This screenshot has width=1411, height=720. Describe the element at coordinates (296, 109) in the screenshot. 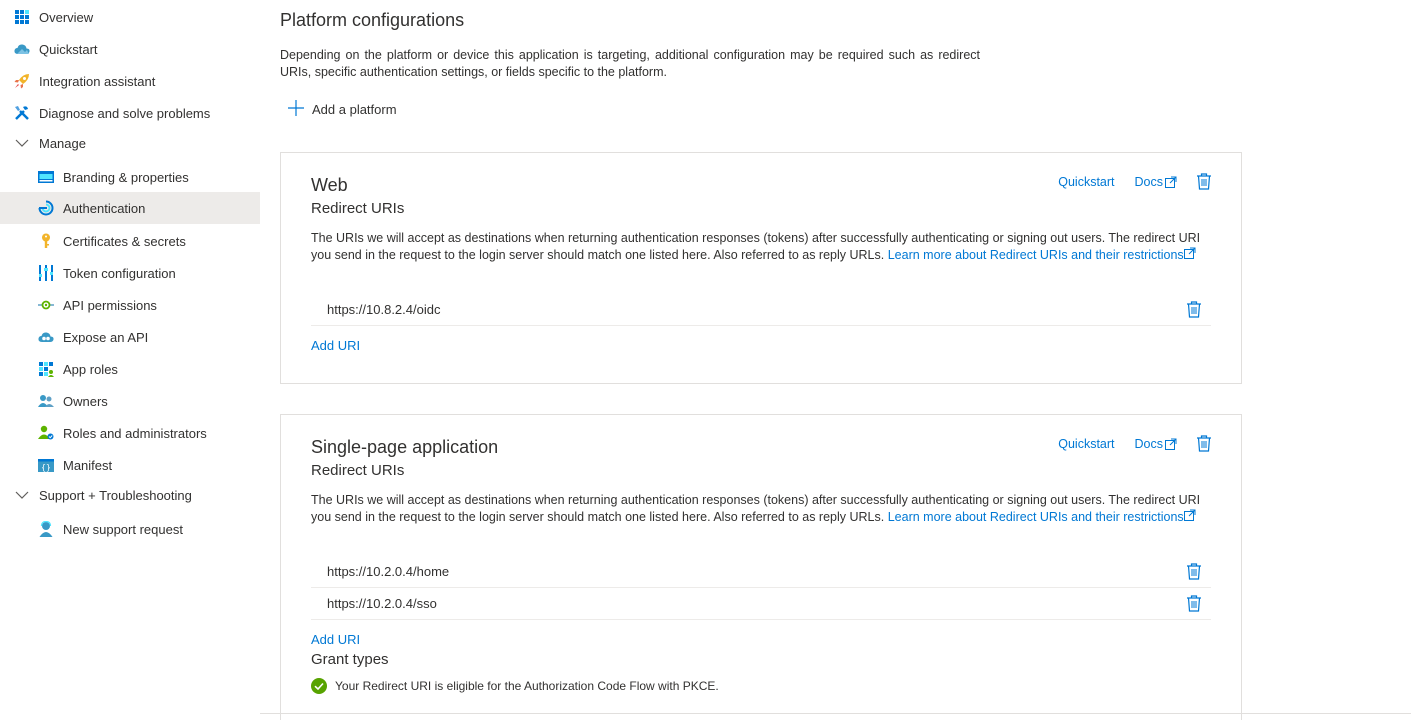

I see `plus-icon` at that location.